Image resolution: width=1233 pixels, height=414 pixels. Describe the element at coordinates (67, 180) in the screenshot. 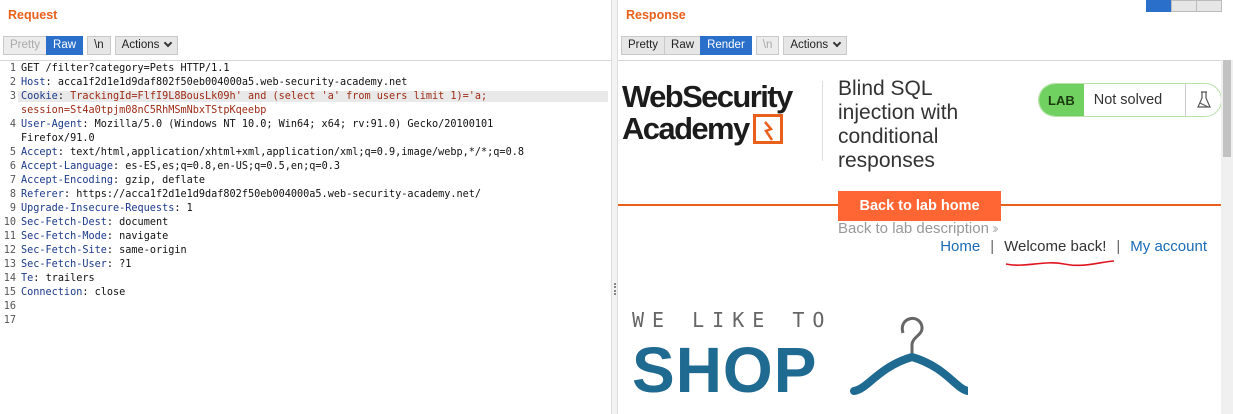

I see `header-key: Accept-Encoding` at that location.